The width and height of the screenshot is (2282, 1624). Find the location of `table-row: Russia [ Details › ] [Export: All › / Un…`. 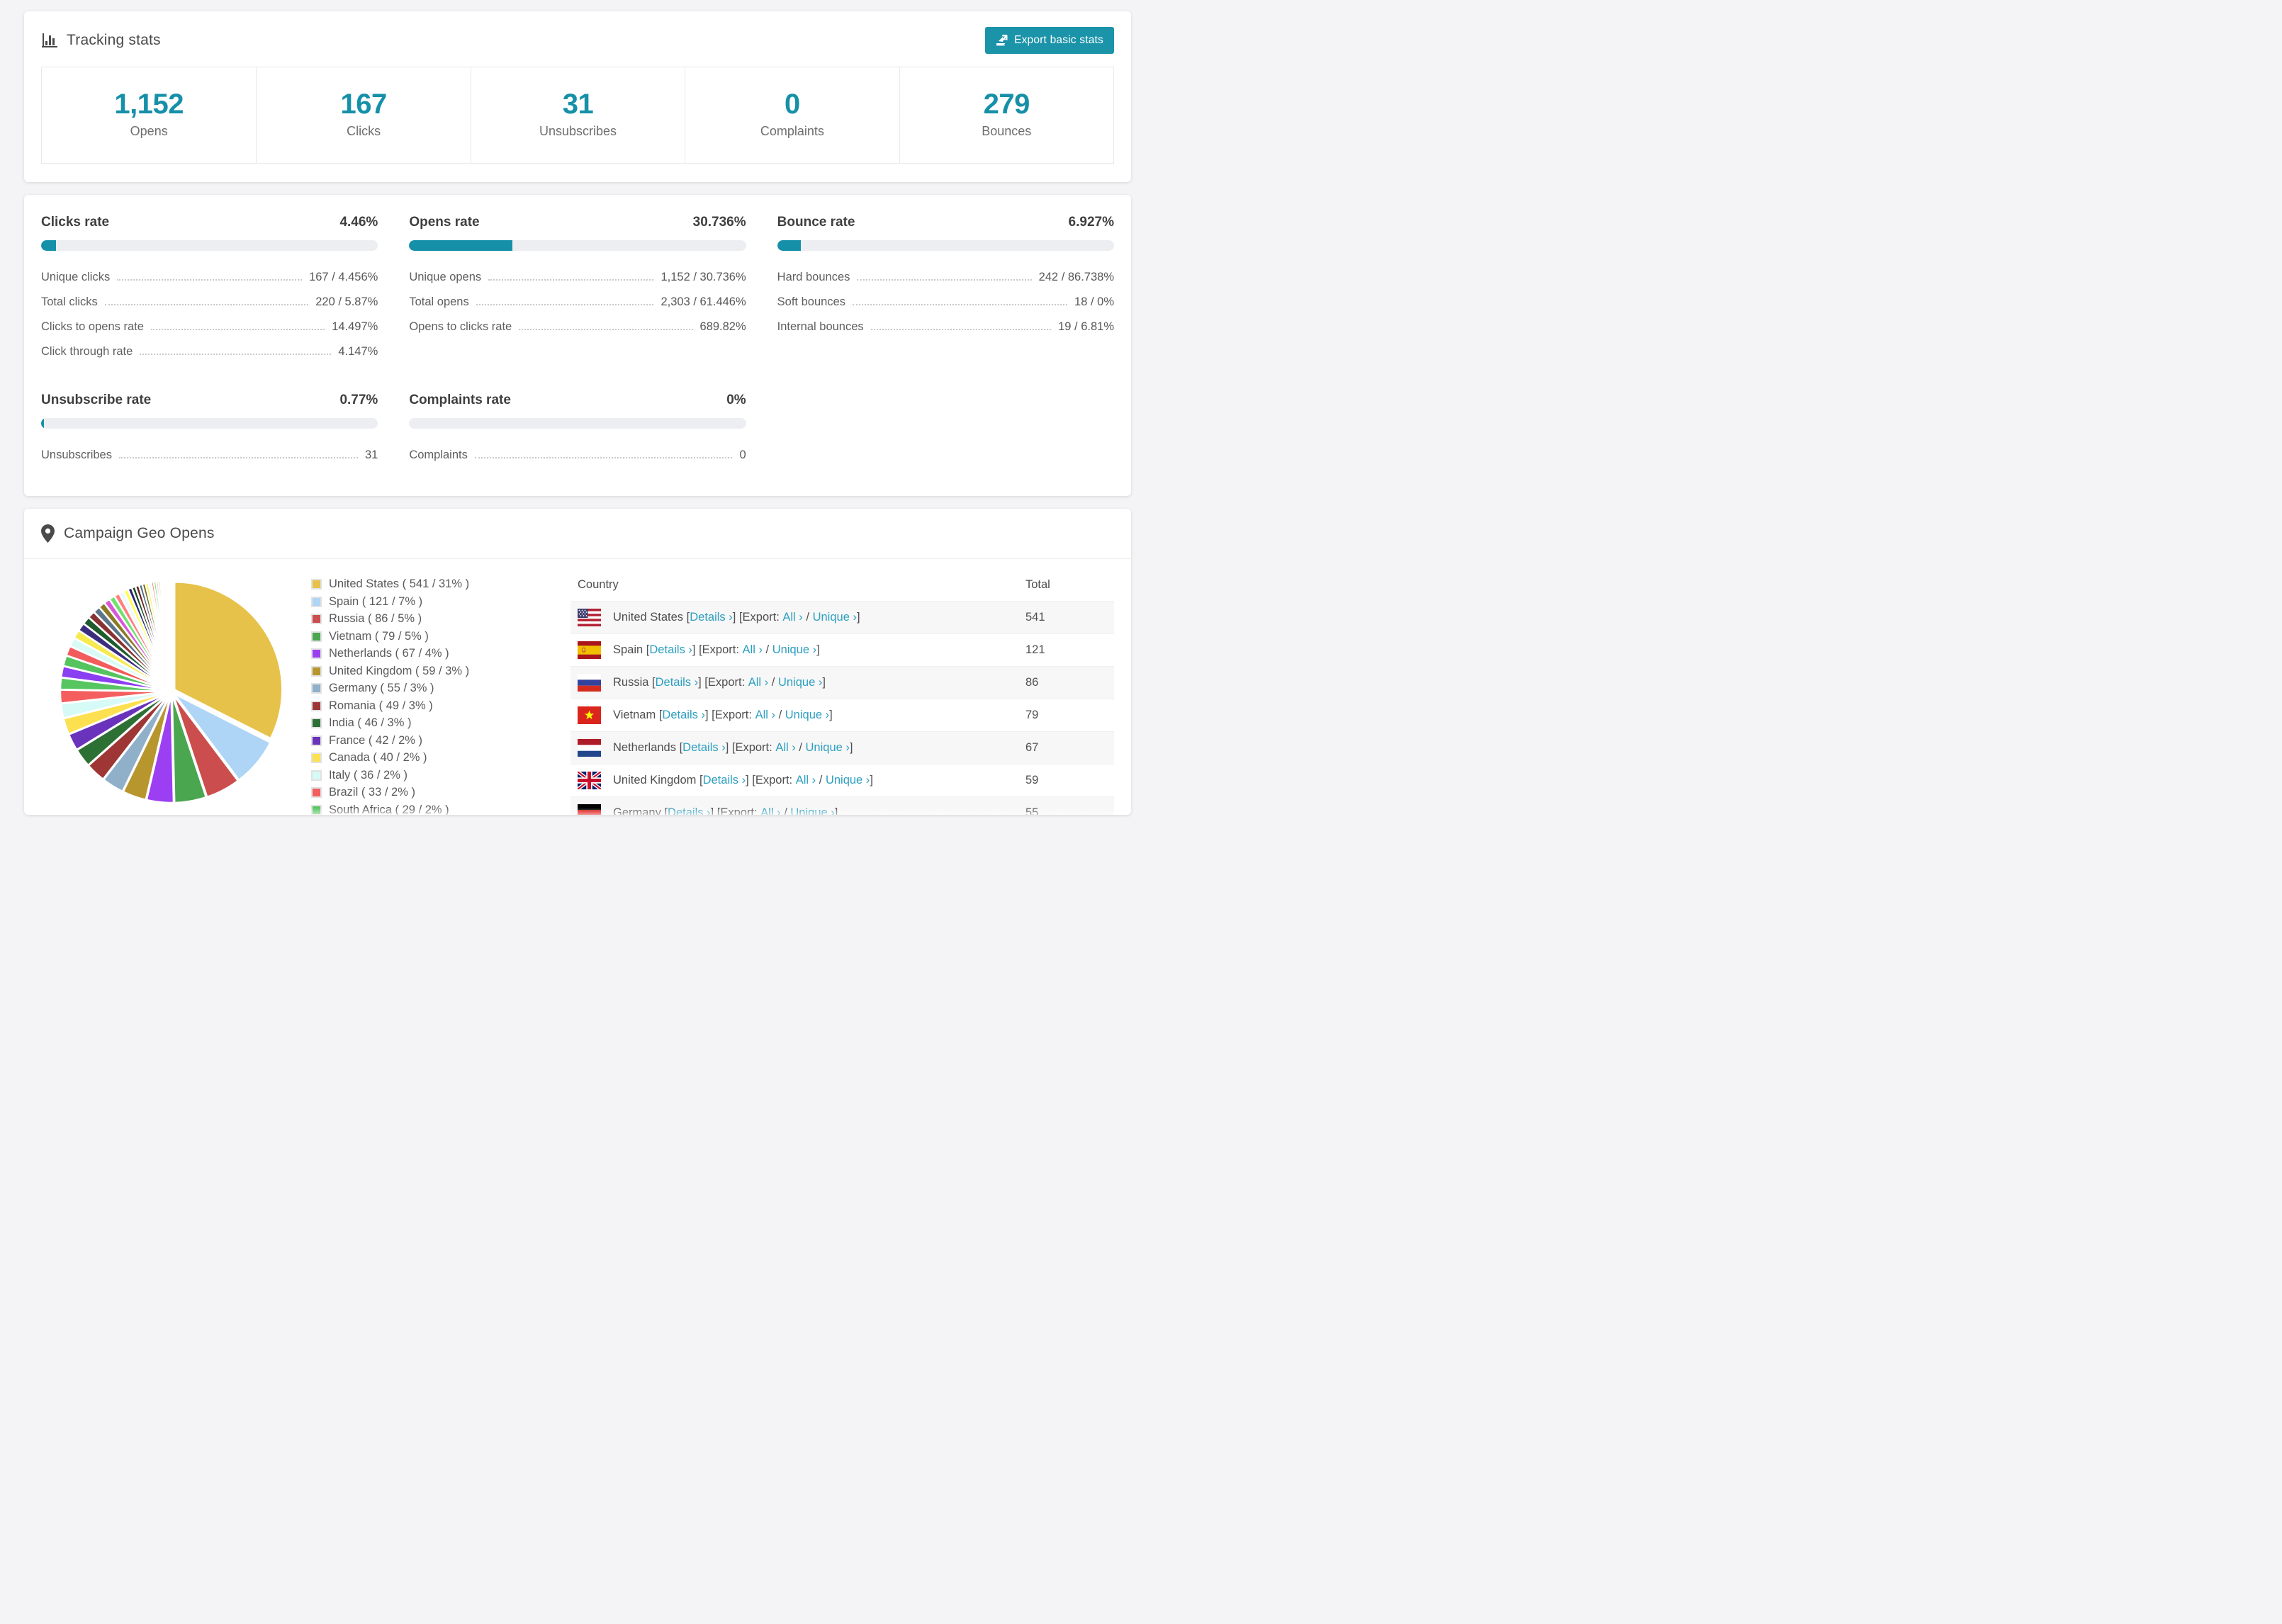

table-row: Russia [ Details › ] [Export: All › / Un… is located at coordinates (842, 683).